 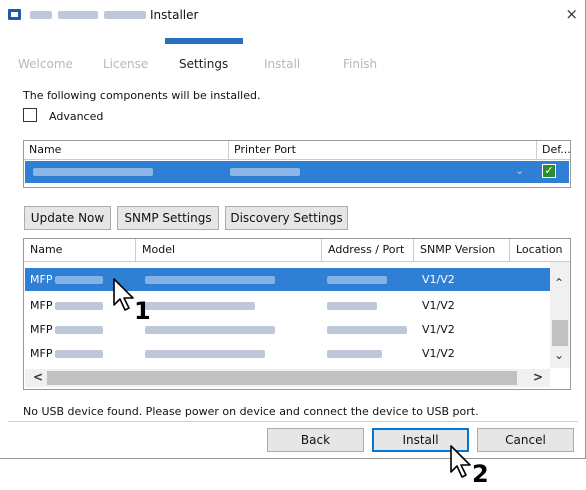 What do you see at coordinates (229, 250) in the screenshot?
I see `column-header-model: Model` at bounding box center [229, 250].